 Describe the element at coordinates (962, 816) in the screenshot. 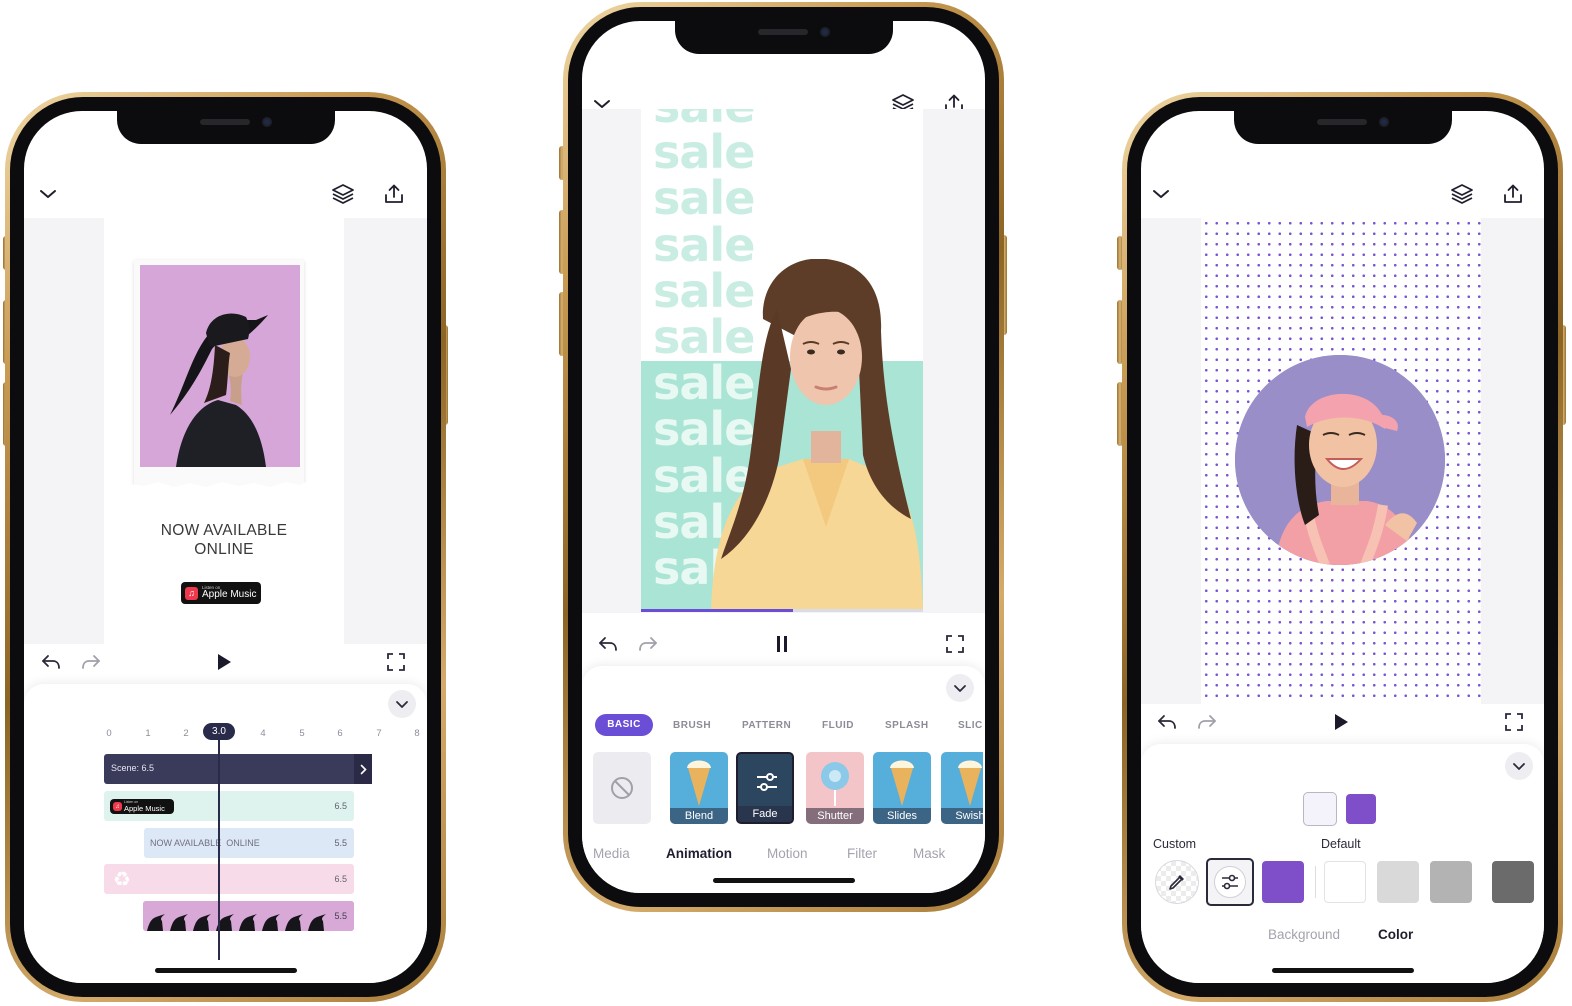

I see `animation-label: Swish` at that location.